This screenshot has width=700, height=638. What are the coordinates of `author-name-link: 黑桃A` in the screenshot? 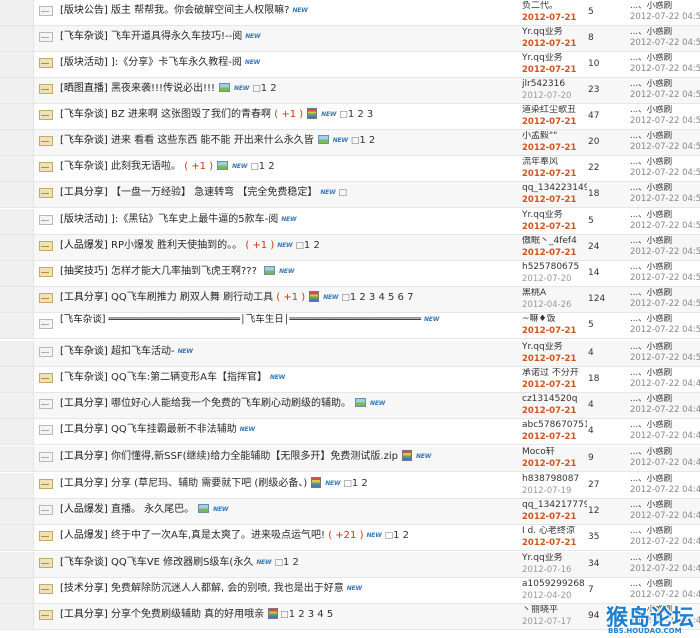 It's located at (554, 293).